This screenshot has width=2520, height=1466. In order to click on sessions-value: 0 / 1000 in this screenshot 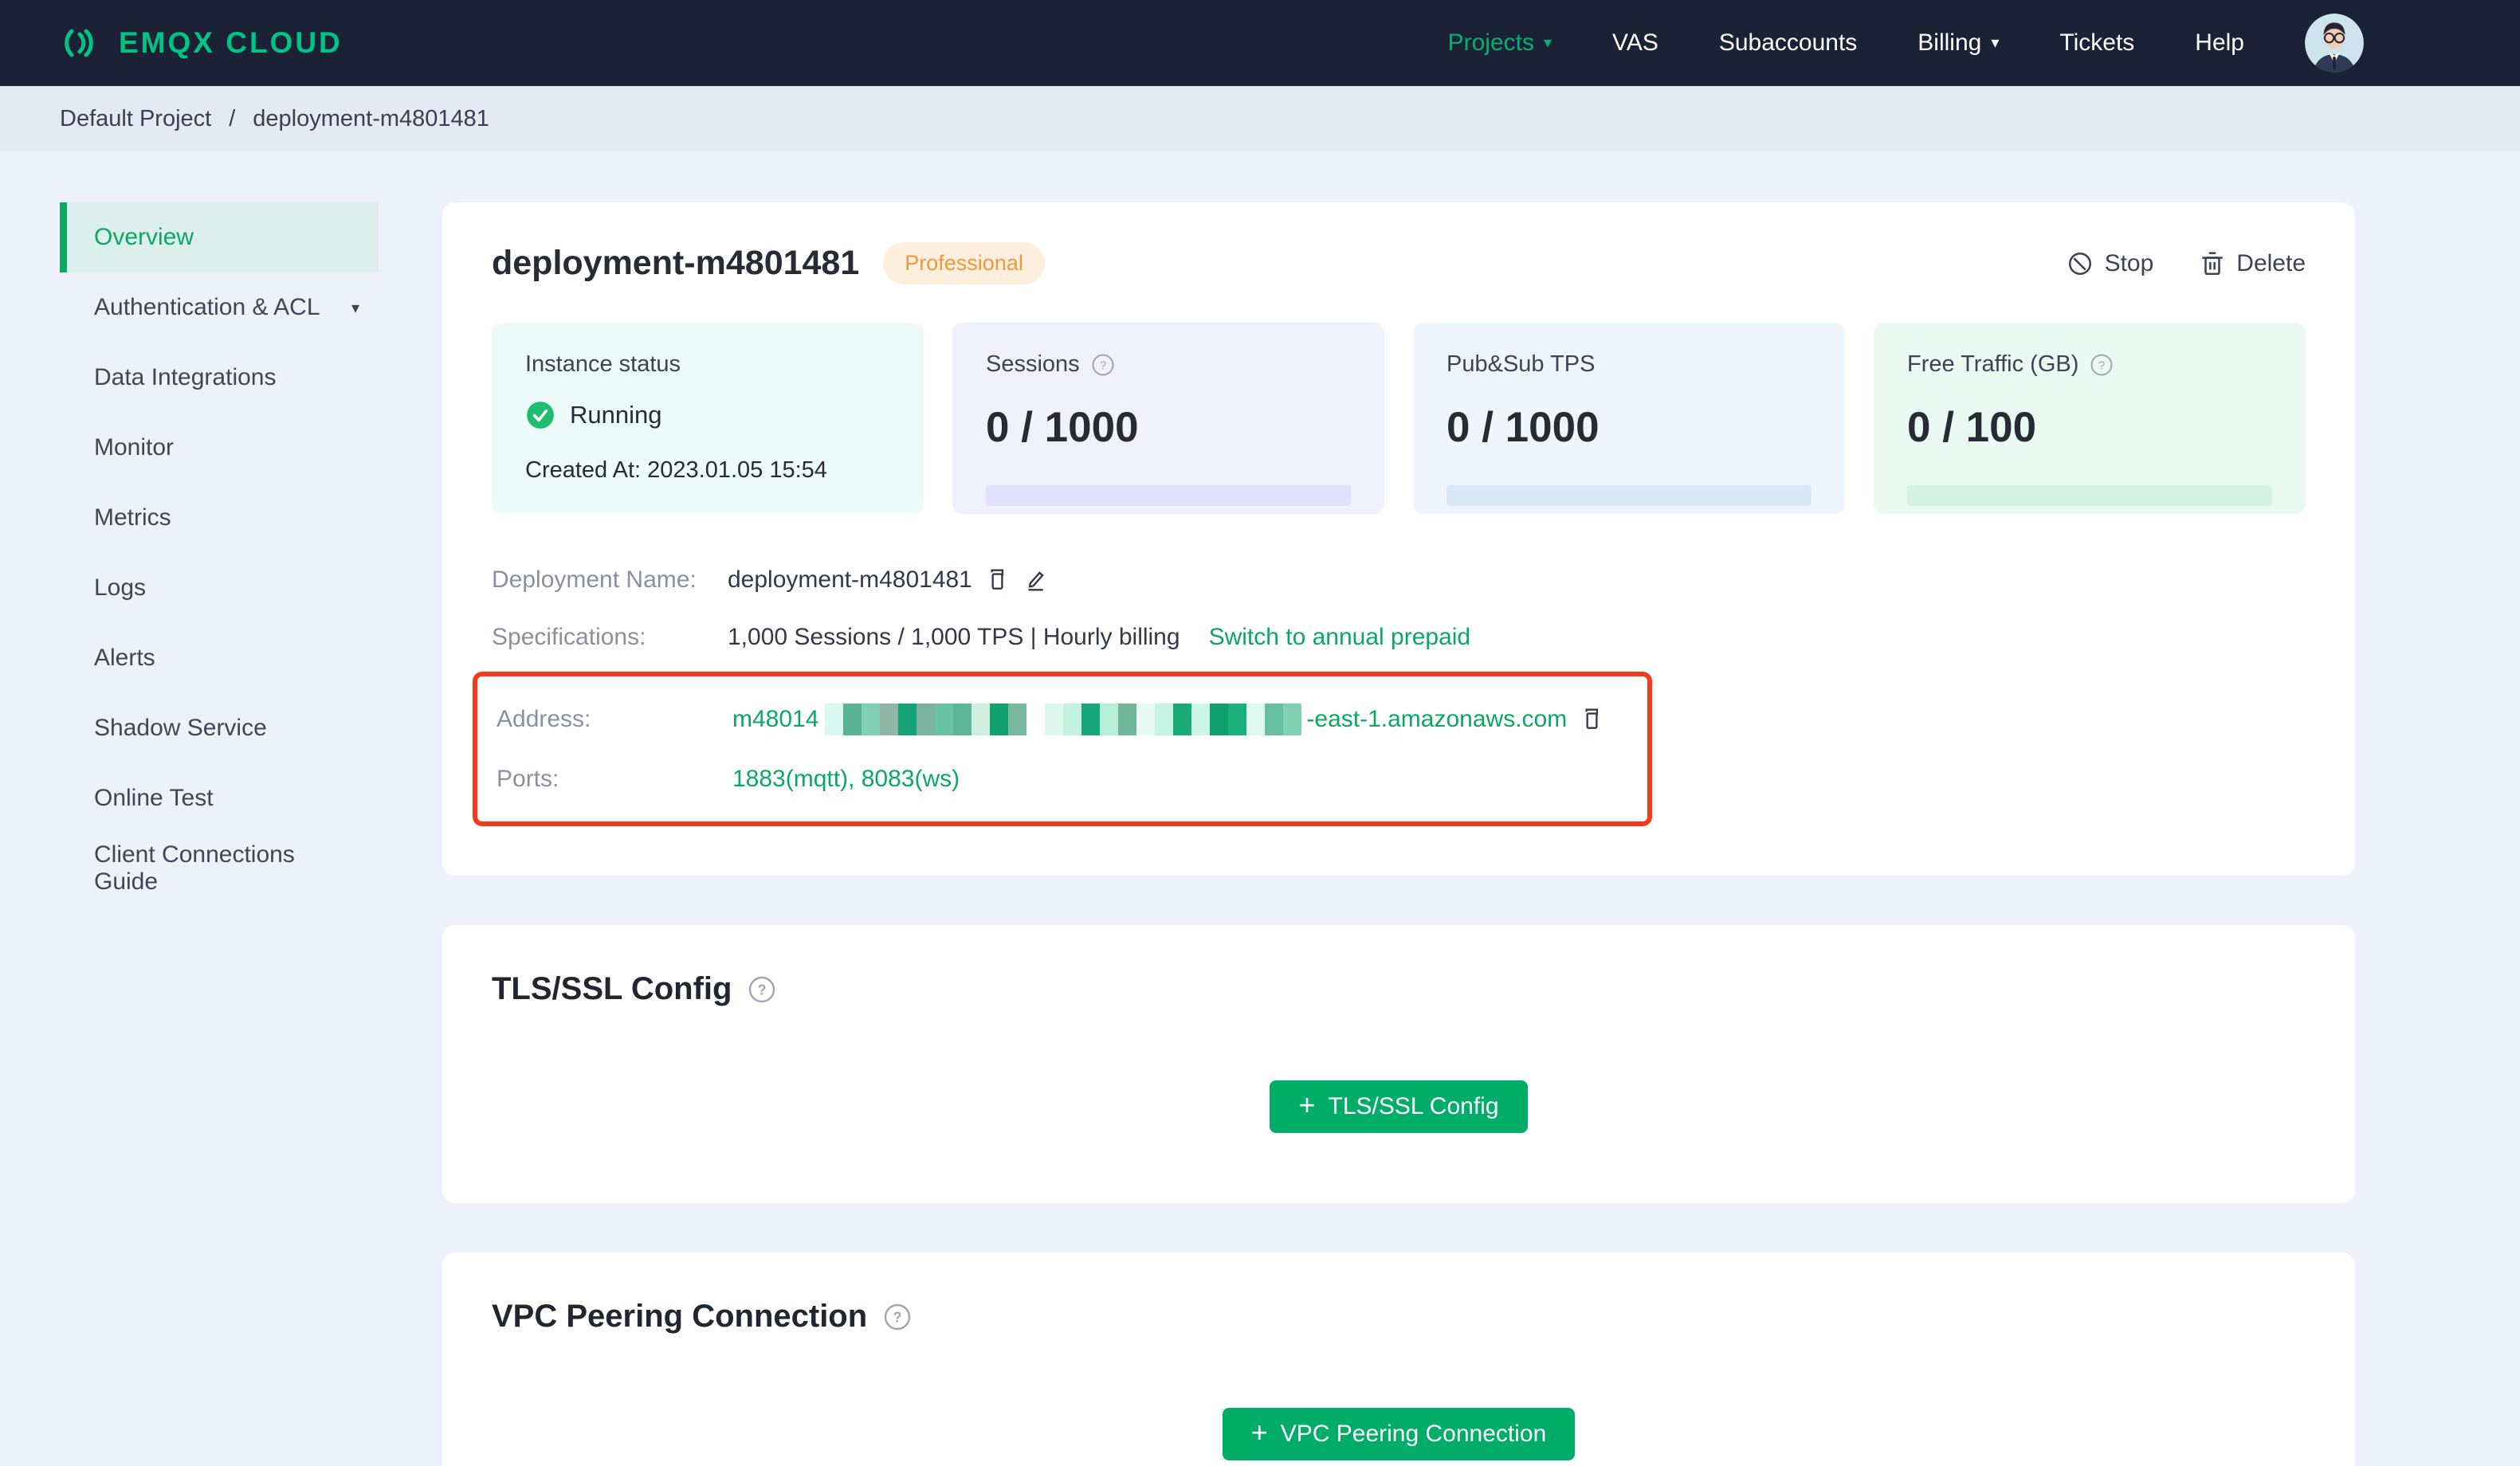, I will do `click(1062, 427)`.